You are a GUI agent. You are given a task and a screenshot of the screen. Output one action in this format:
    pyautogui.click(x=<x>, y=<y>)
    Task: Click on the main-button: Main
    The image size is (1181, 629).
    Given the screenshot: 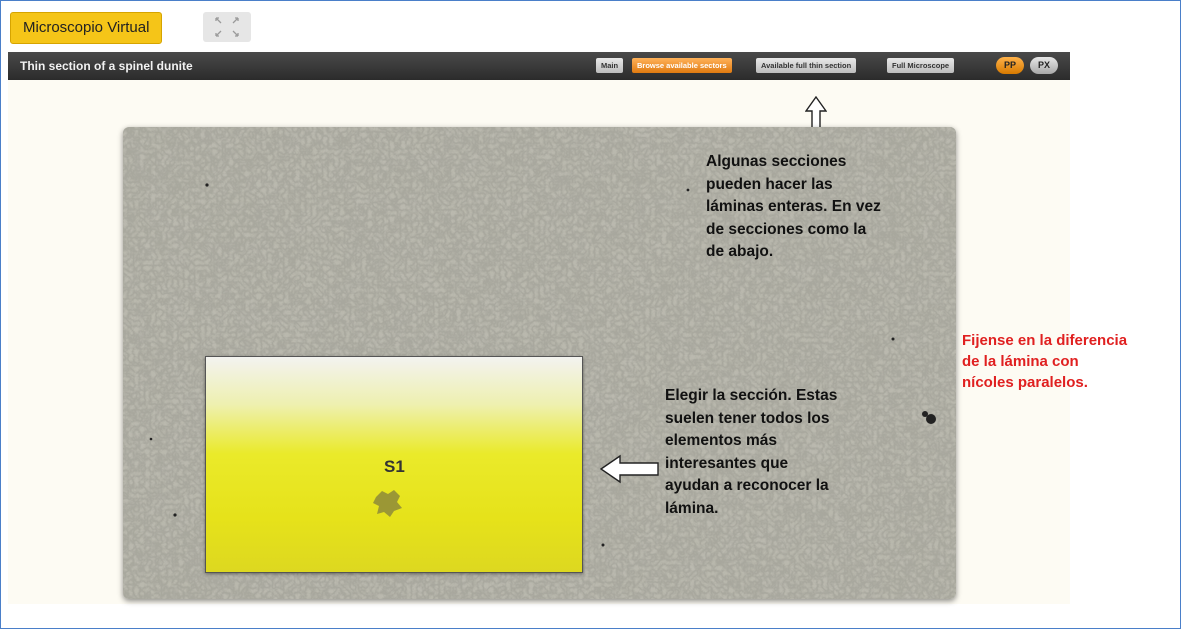 What is the action you would take?
    pyautogui.click(x=610, y=65)
    